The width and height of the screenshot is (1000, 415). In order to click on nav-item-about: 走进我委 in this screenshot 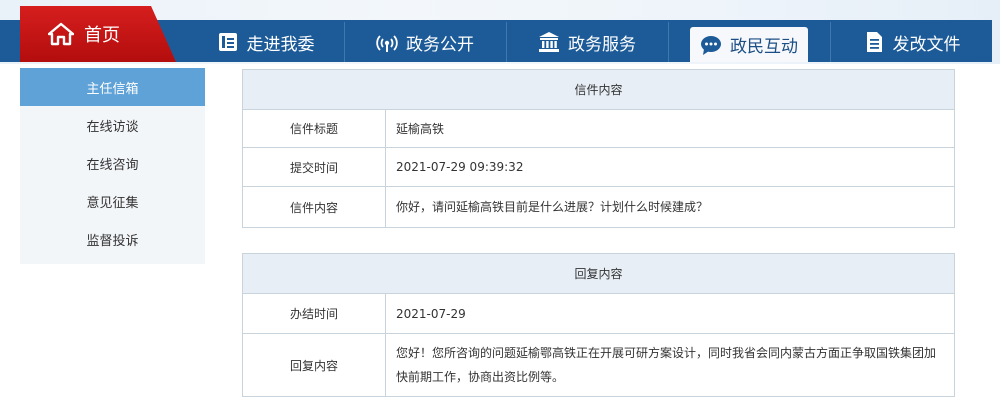, I will do `click(265, 42)`.